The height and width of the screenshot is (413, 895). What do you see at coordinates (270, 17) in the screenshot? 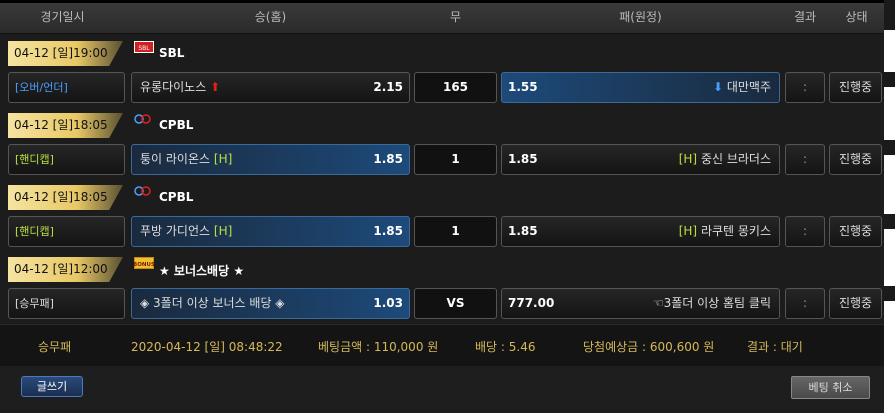
I see `header-home: 승(홈)` at bounding box center [270, 17].